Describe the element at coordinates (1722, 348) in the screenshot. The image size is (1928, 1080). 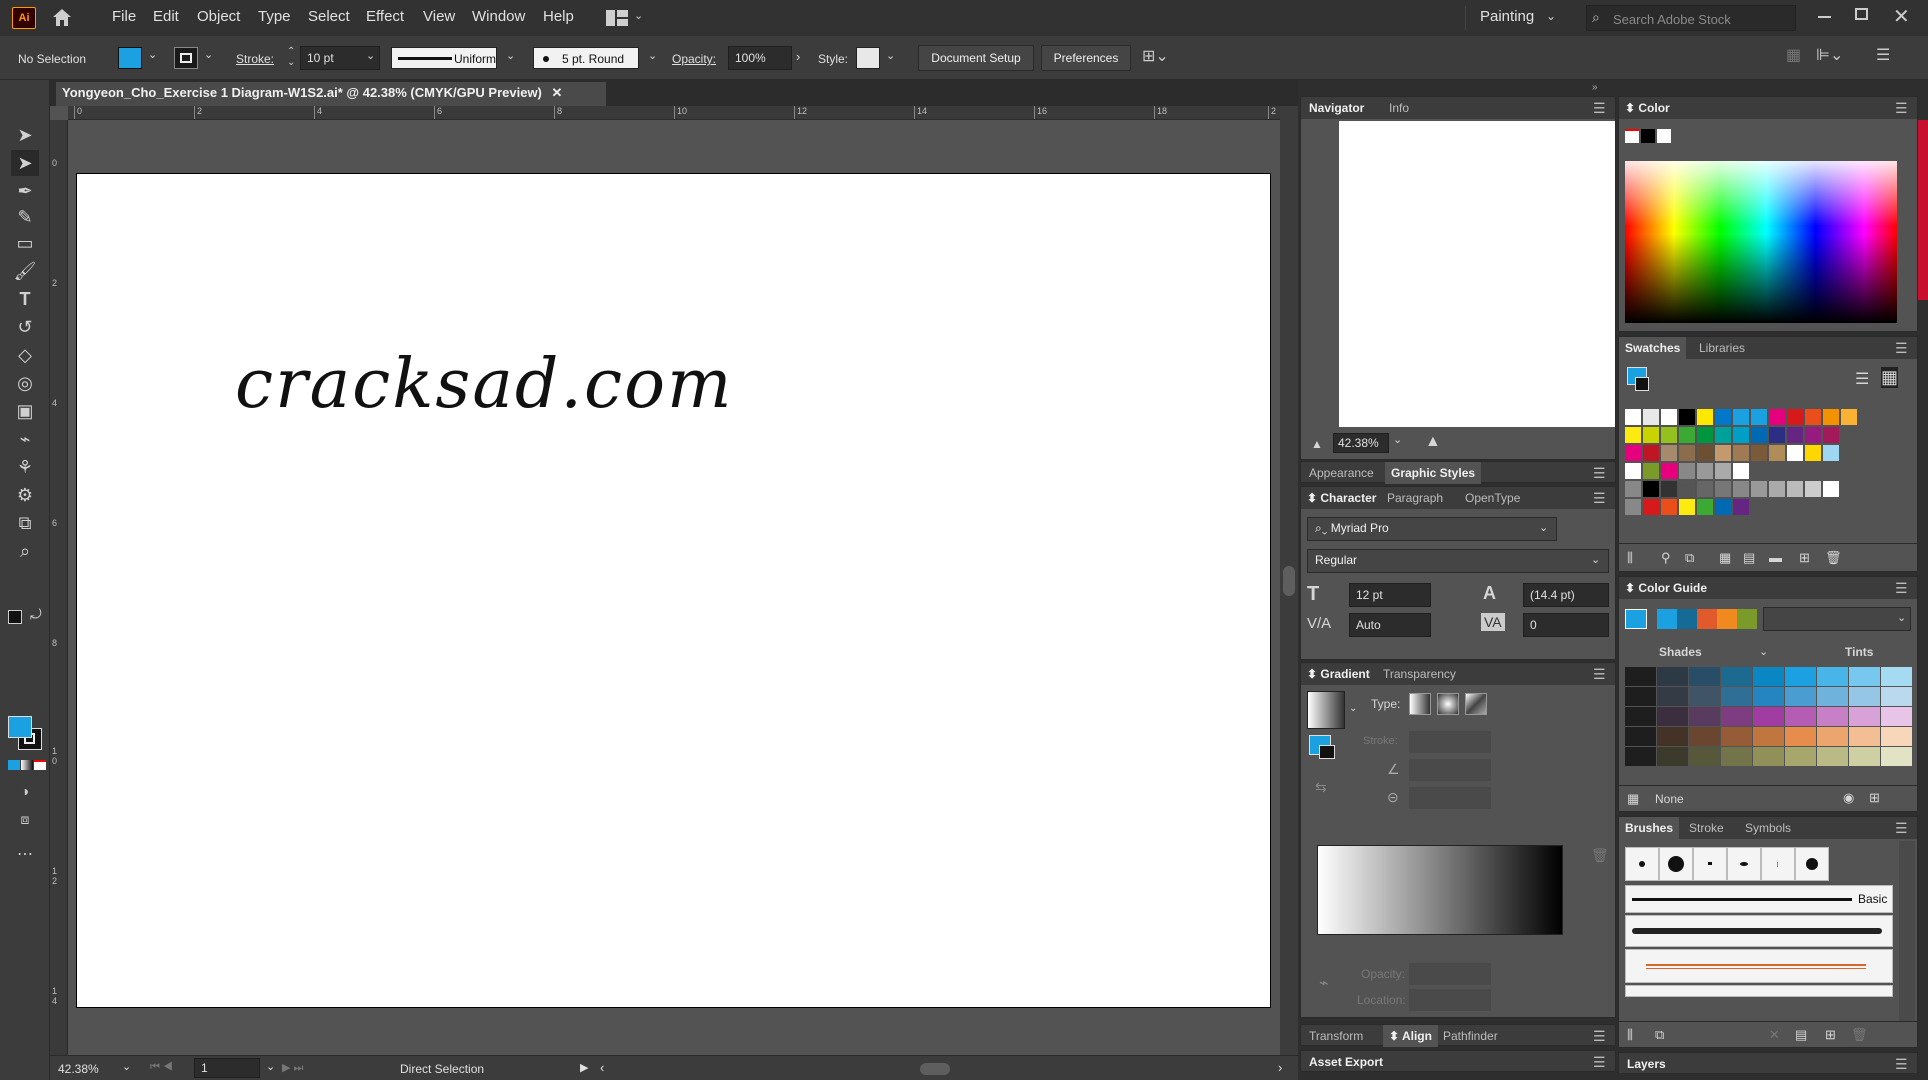
I see `tab-libraries: Libraries` at that location.